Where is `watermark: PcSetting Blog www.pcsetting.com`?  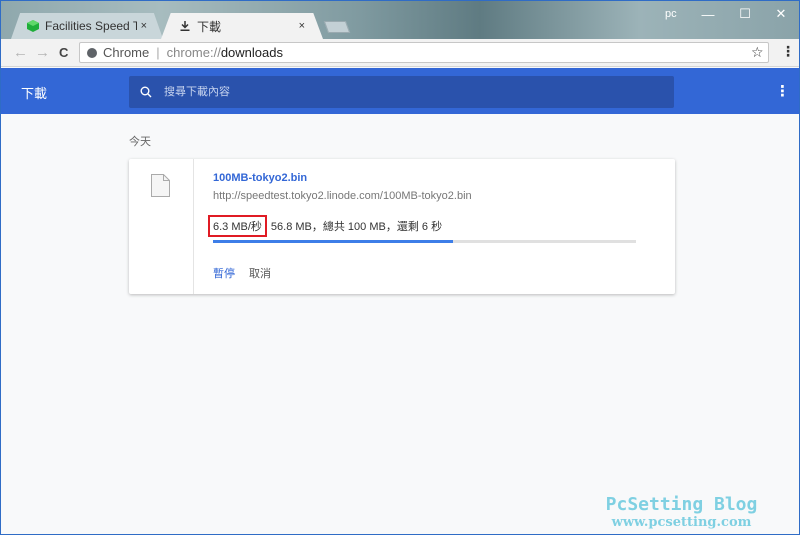
watermark: PcSetting Blog www.pcsetting.com is located at coordinates (681, 512).